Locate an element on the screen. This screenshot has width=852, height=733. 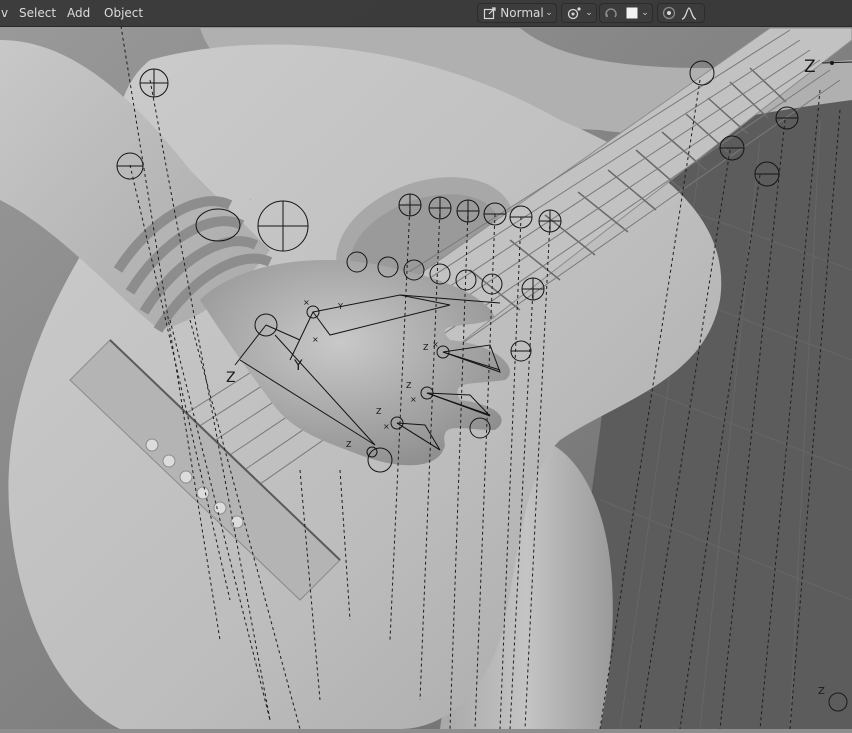
orientation-value: Normal is located at coordinates (522, 13).